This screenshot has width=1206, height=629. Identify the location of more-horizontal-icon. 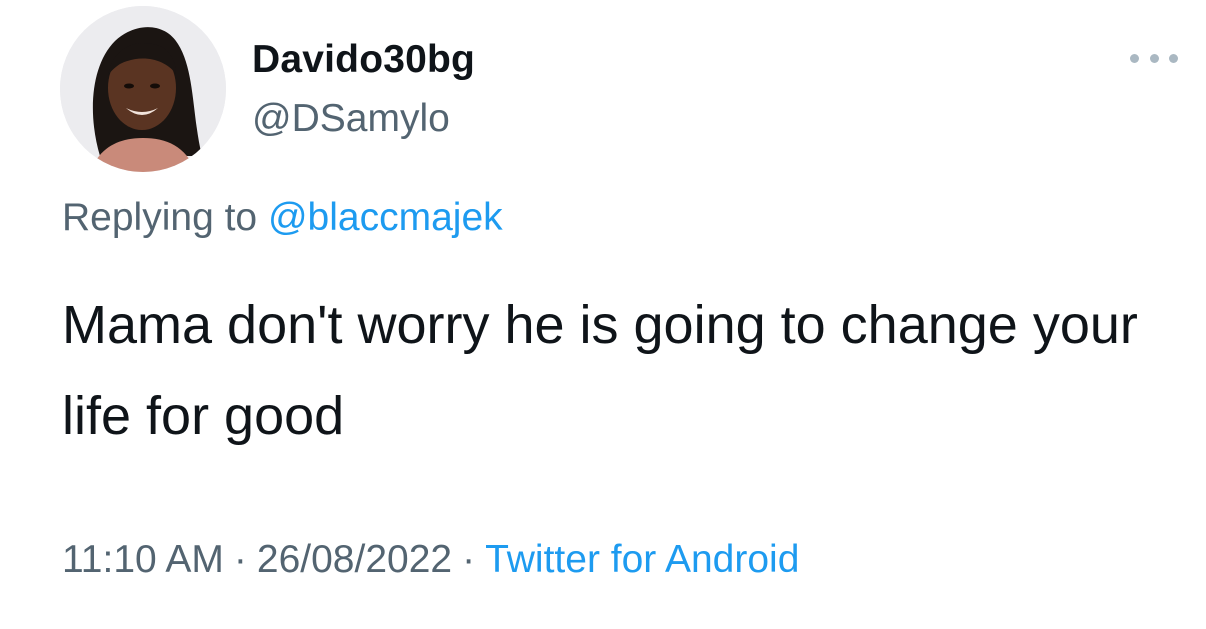
(1134, 58).